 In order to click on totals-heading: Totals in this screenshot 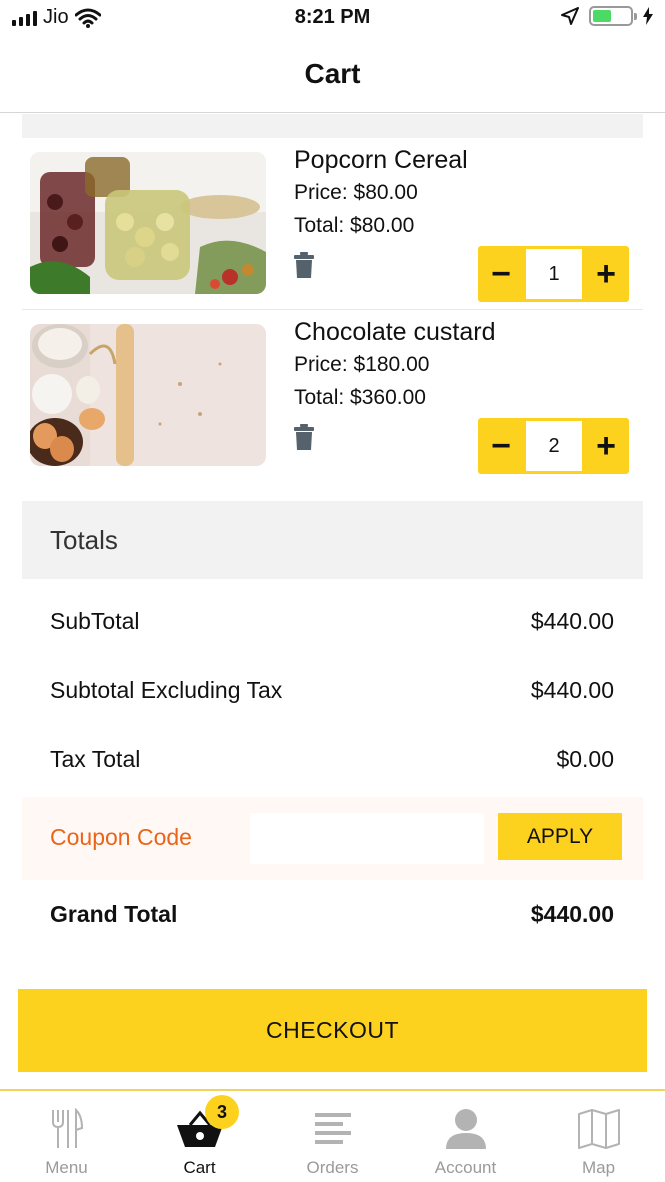, I will do `click(84, 540)`.